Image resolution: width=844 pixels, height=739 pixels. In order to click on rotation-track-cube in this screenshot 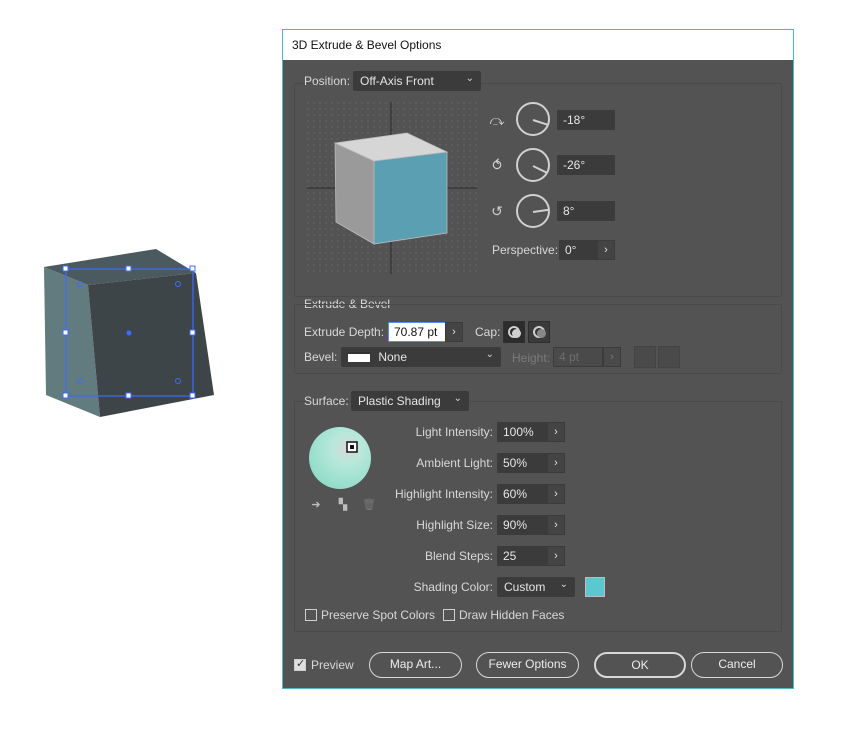, I will do `click(392, 188)`.